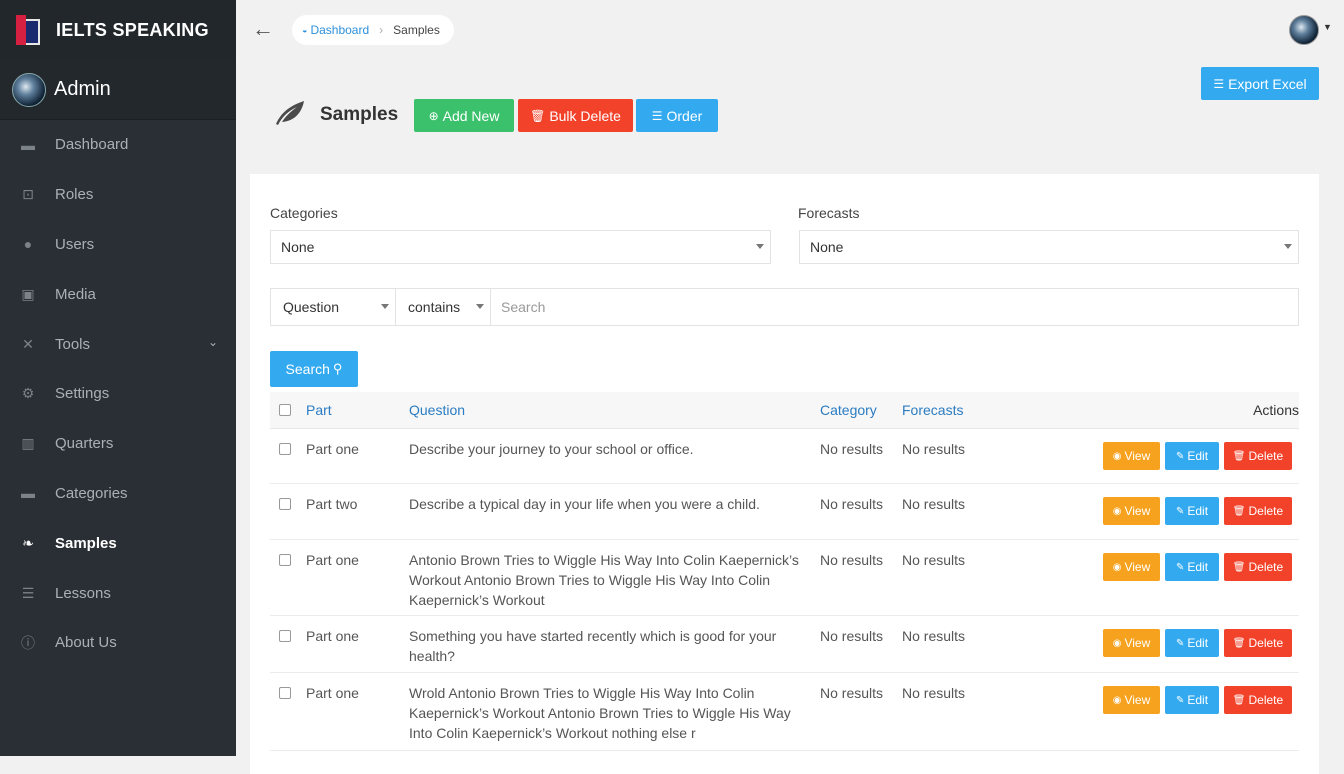 The height and width of the screenshot is (774, 1344). Describe the element at coordinates (319, 410) in the screenshot. I see `column-part: Part` at that location.